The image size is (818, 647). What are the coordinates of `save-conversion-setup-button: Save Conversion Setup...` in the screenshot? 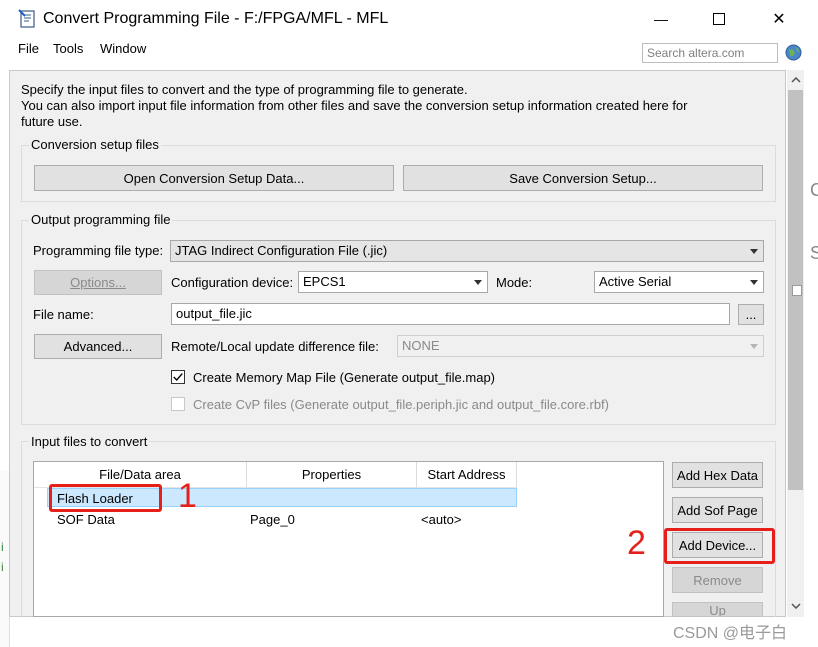 It's located at (583, 178).